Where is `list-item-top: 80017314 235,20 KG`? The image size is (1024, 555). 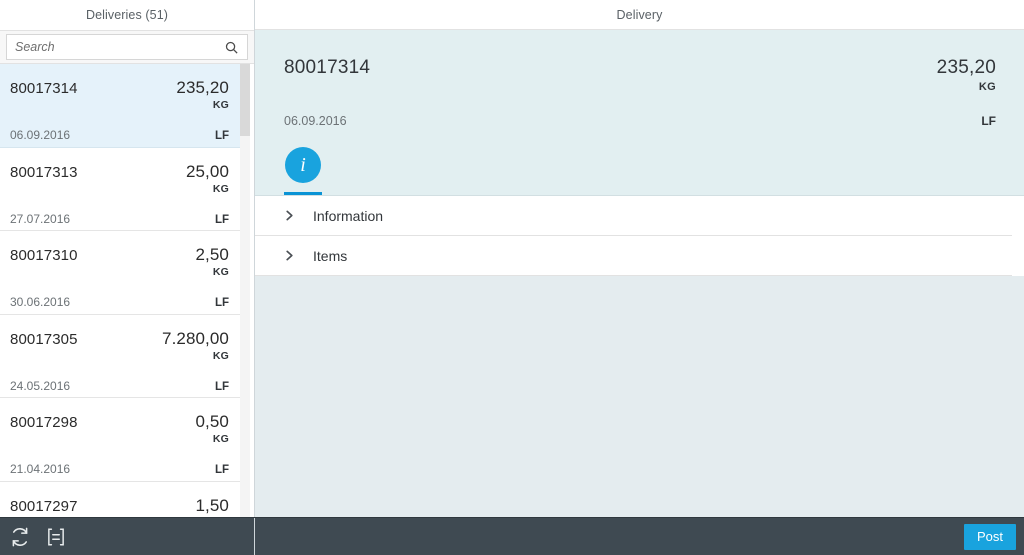 list-item-top: 80017314 235,20 KG is located at coordinates (119, 94).